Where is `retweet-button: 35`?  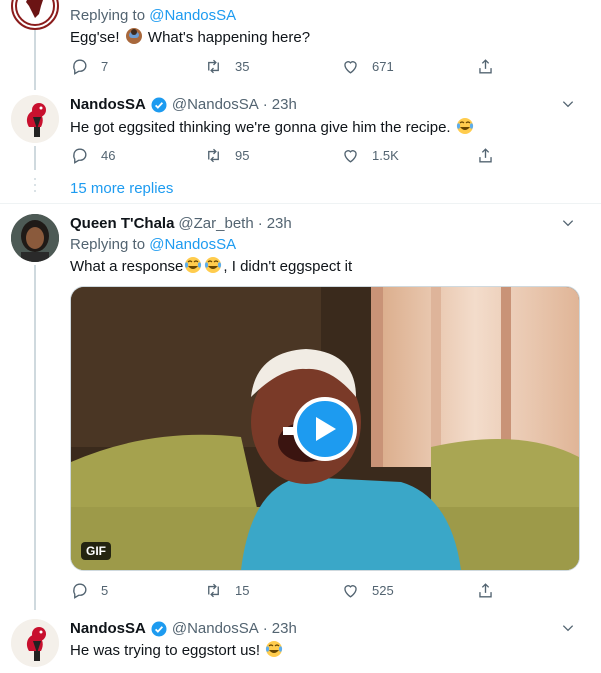
retweet-button: 35 is located at coordinates (226, 66).